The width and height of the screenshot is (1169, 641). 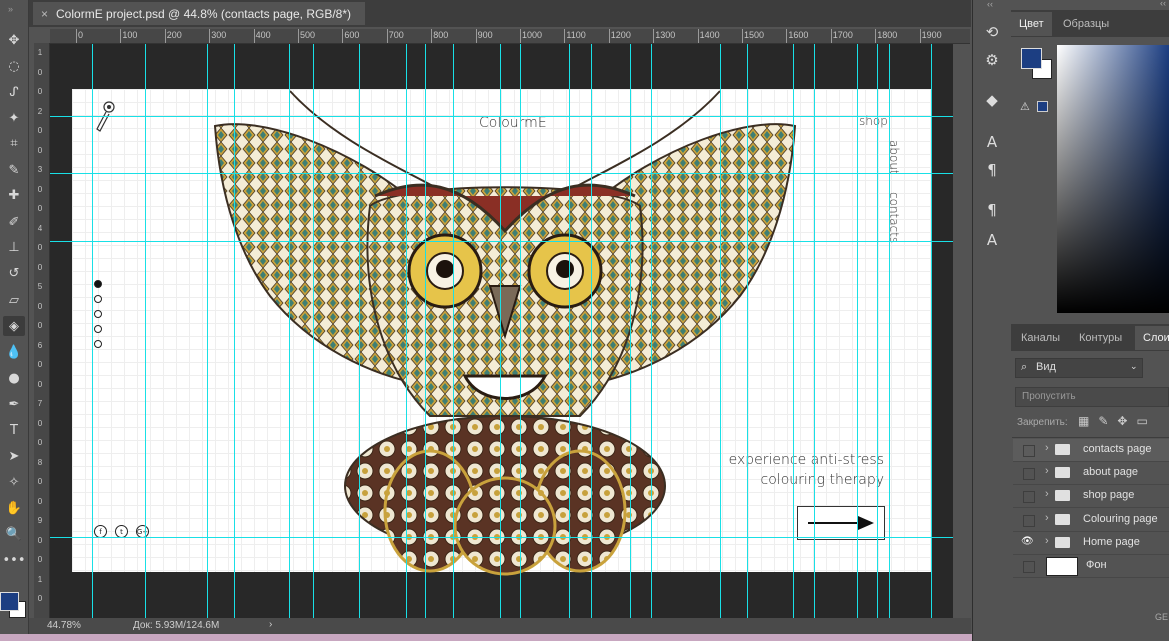 I want to click on gamut-color-swatch, so click(x=1042, y=106).